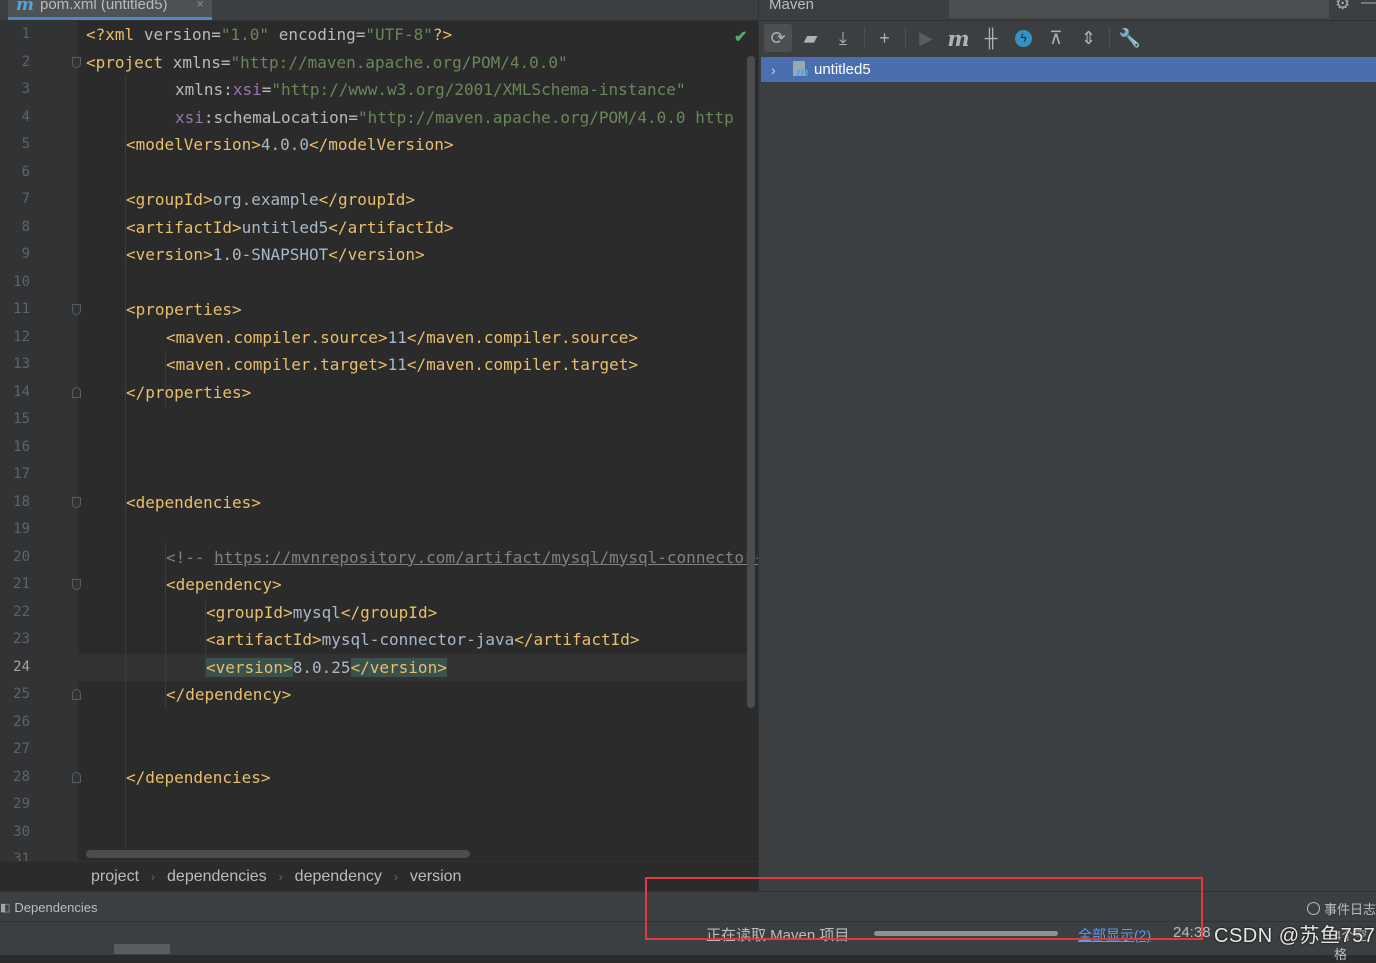 The height and width of the screenshot is (963, 1376). Describe the element at coordinates (21, 749) in the screenshot. I see `line-number: 27` at that location.